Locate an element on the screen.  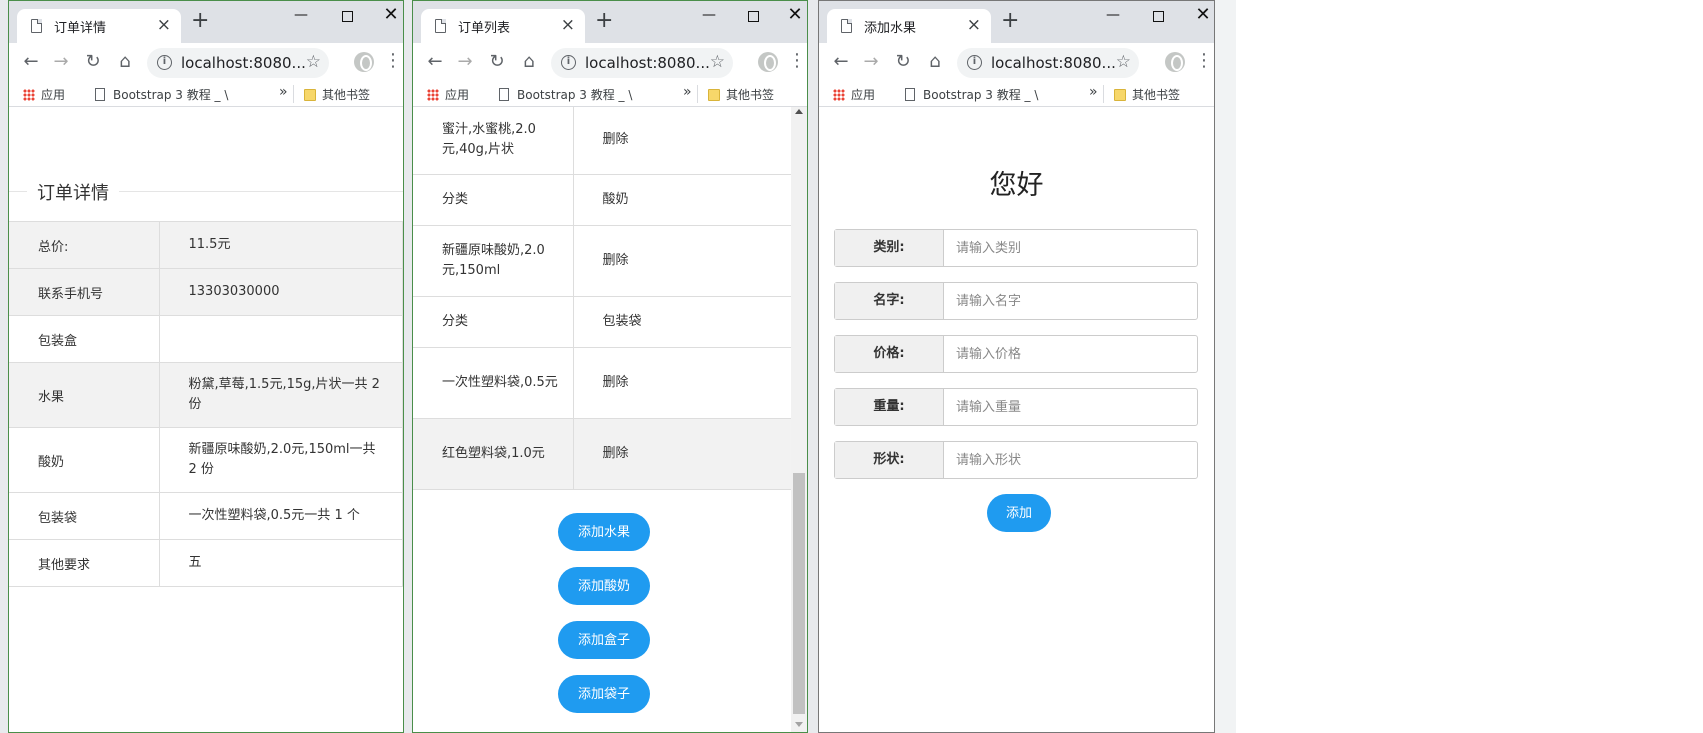
title-bar: 订单列表 × + — ✕ is located at coordinates (610, 22).